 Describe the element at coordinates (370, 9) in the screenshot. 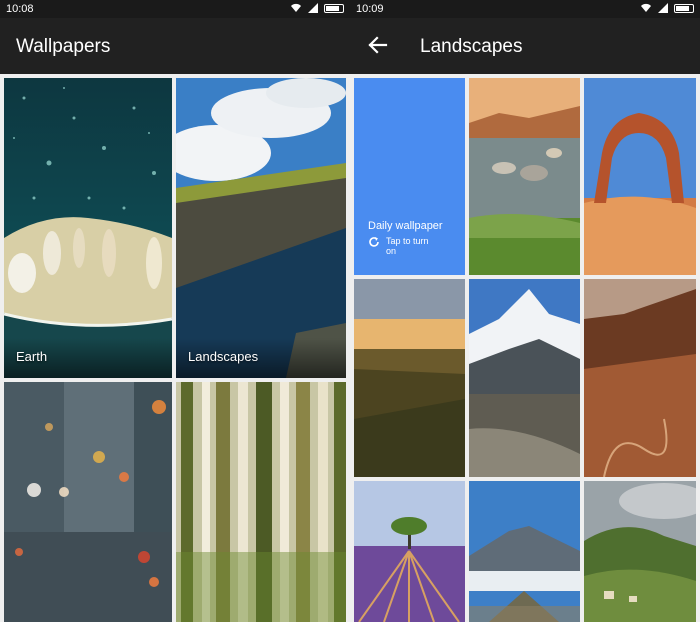

I see `status-time: 10:09` at that location.